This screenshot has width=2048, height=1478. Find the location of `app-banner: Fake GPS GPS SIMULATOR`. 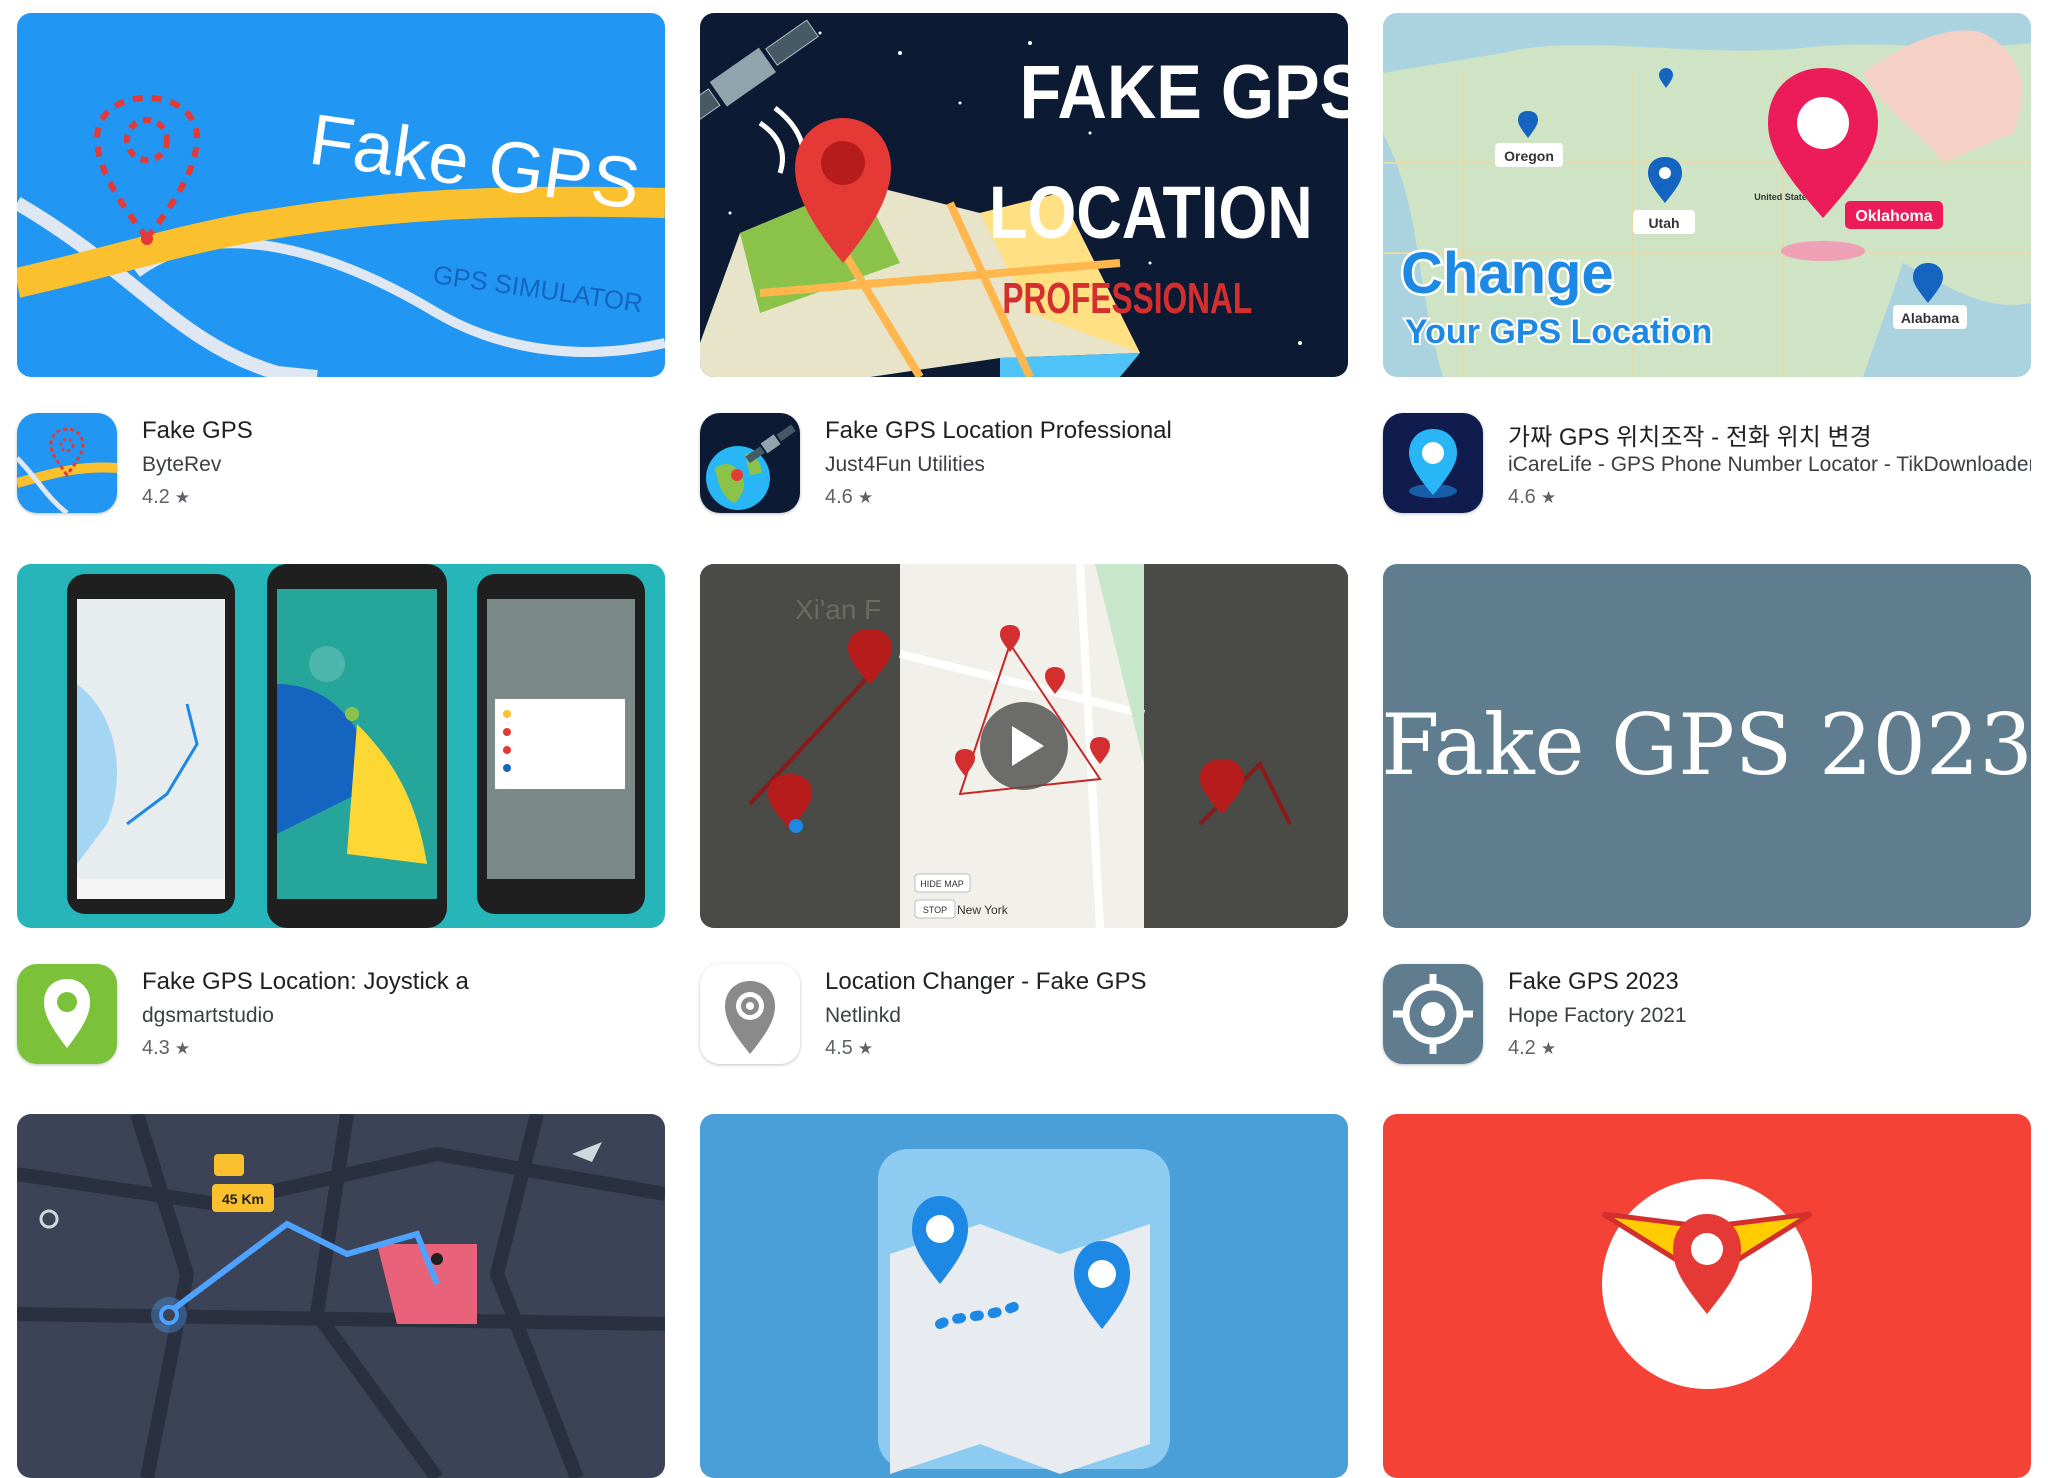

app-banner: Fake GPS GPS SIMULATOR is located at coordinates (341, 195).